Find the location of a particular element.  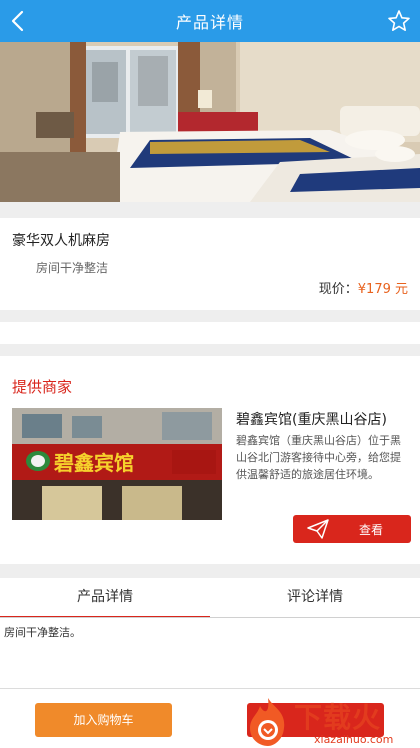

product-price: 现价：¥179 元 is located at coordinates (363, 287).